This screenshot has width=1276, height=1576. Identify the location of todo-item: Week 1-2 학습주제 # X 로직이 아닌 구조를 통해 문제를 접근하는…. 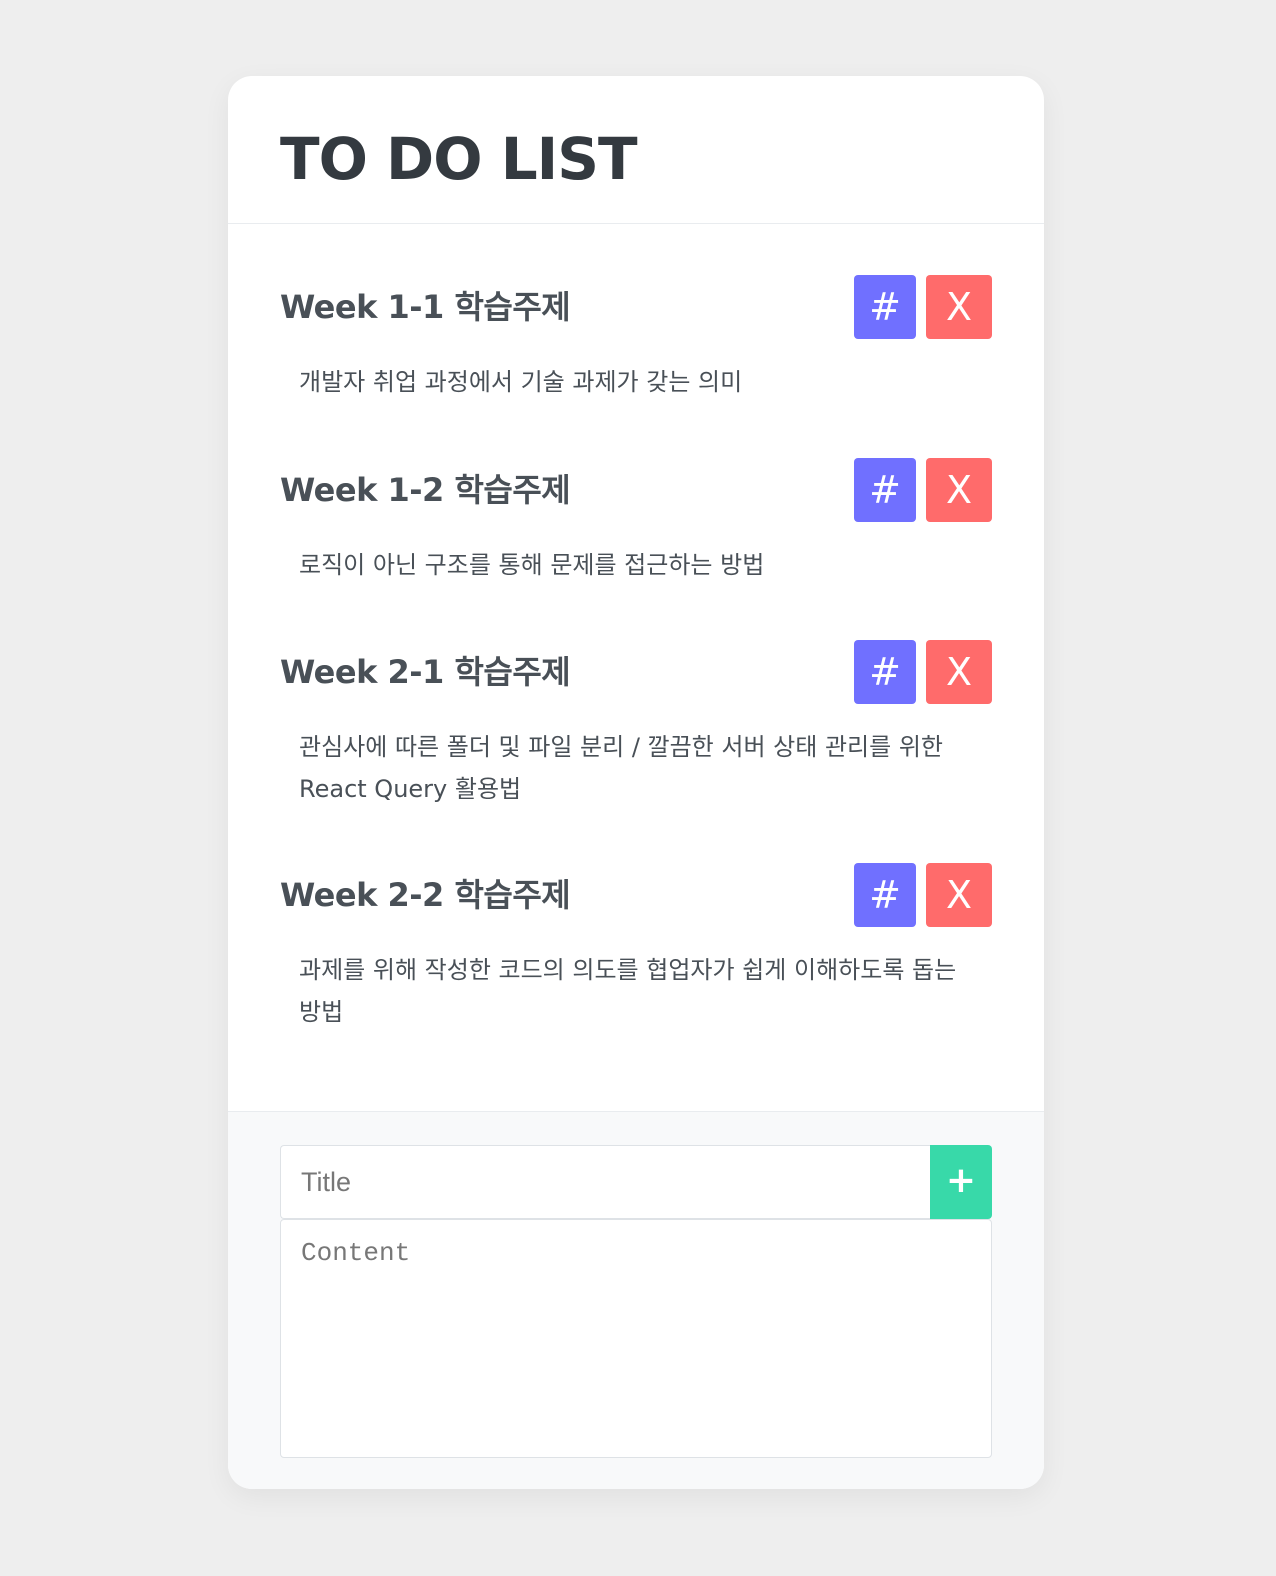
(636, 522).